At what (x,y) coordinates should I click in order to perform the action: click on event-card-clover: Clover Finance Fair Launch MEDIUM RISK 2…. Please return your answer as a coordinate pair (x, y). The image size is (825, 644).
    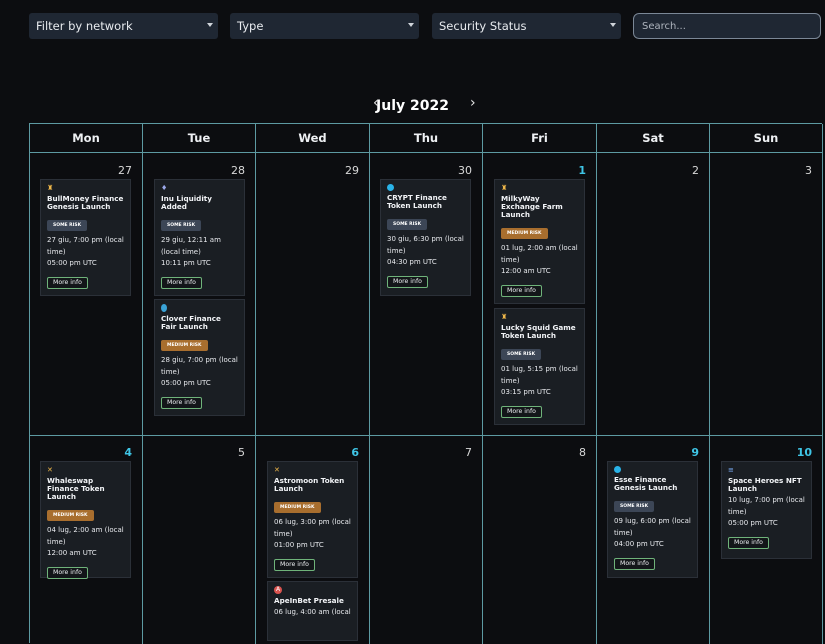
    Looking at the image, I should click on (199, 357).